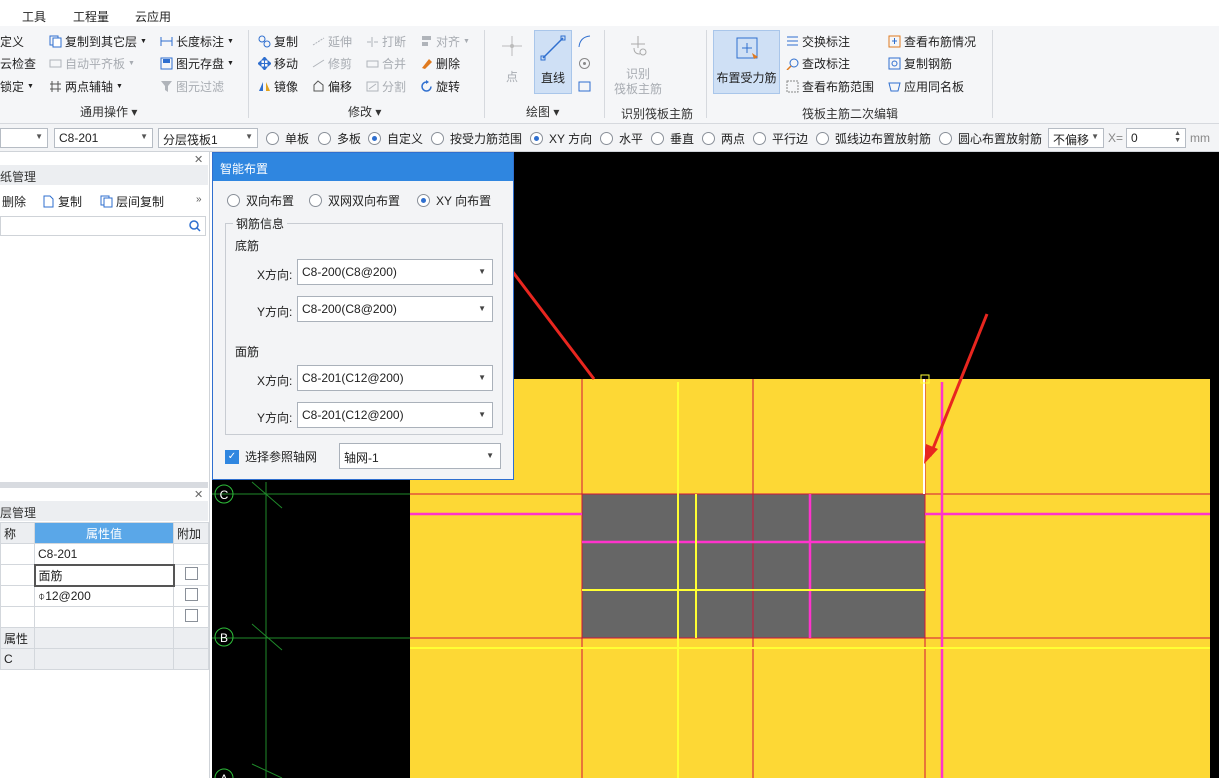  What do you see at coordinates (746, 62) in the screenshot?
I see `arrange-rebar-button: 布置受力筋` at bounding box center [746, 62].